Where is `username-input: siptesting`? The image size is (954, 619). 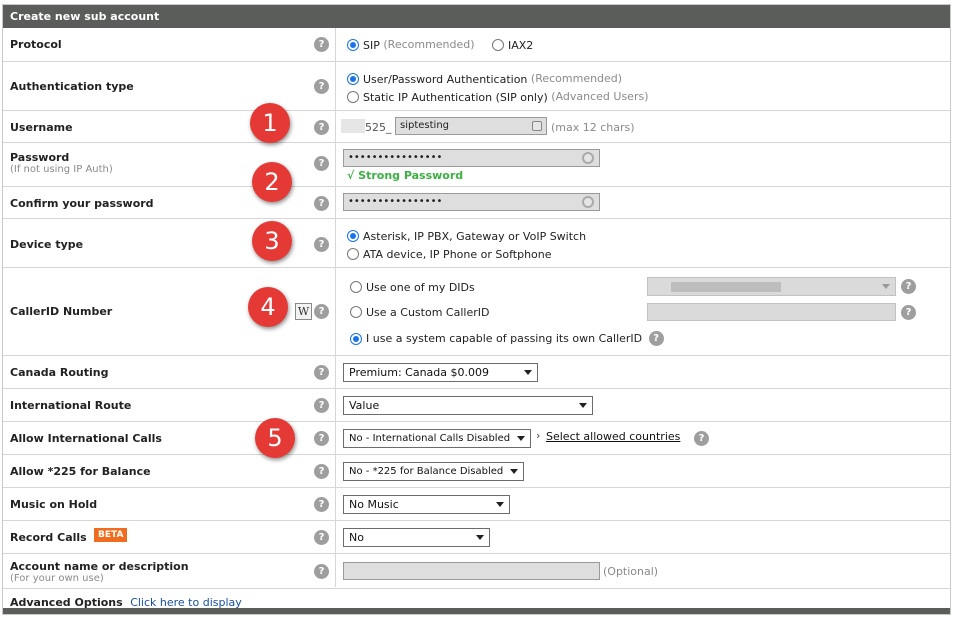
username-input: siptesting is located at coordinates (471, 126).